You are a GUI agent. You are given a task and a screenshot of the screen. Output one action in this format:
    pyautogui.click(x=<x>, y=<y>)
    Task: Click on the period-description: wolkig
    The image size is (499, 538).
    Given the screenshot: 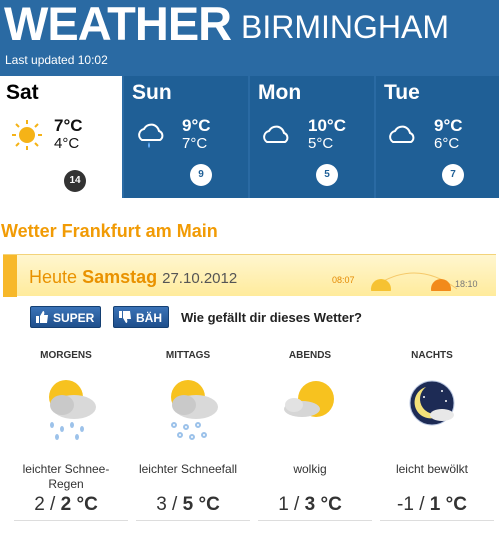 What is the action you would take?
    pyautogui.click(x=310, y=469)
    